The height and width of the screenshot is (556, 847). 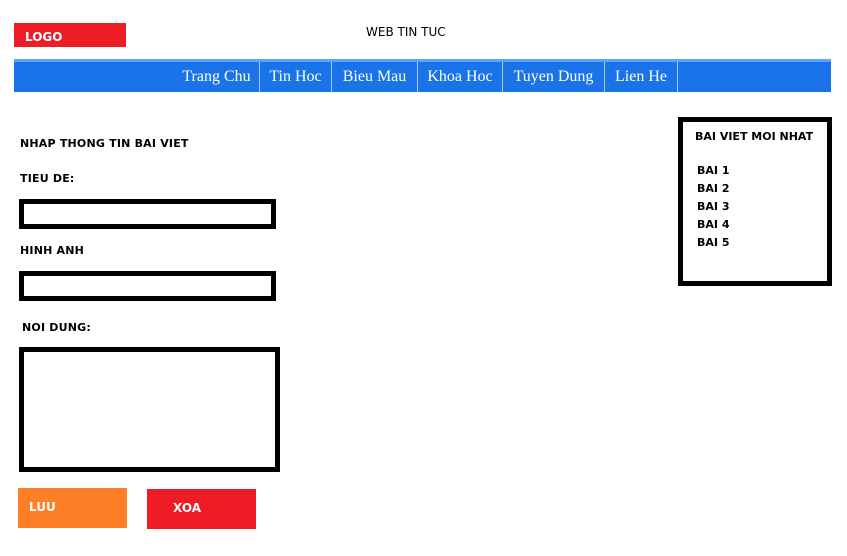 What do you see at coordinates (713, 243) in the screenshot?
I see `latest-post-item: BAI 5` at bounding box center [713, 243].